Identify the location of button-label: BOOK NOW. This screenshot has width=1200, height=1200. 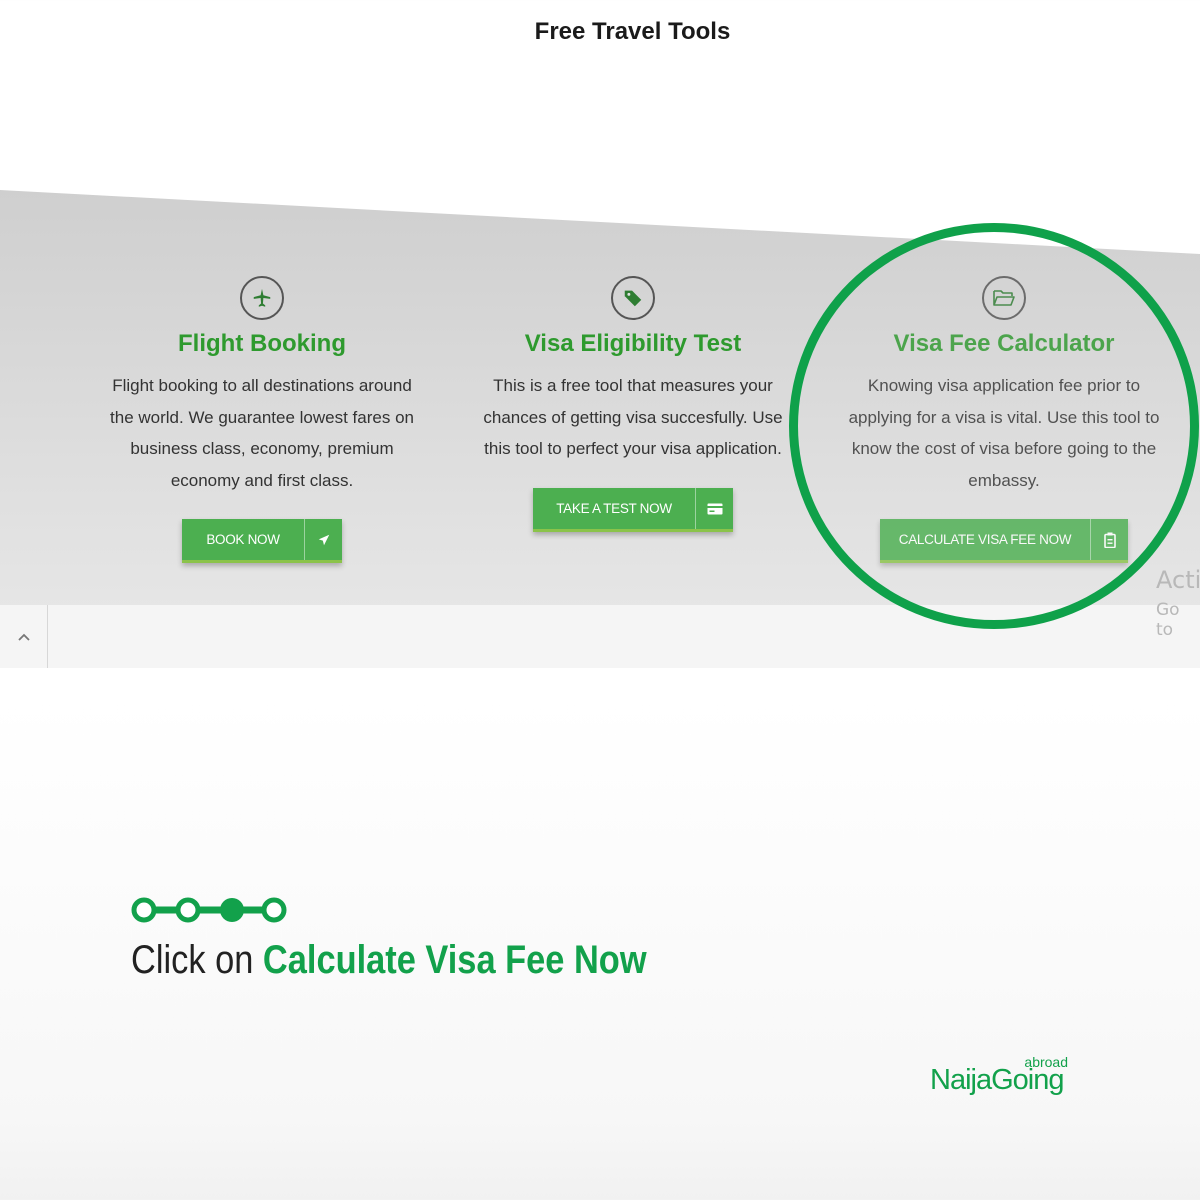
(243, 539).